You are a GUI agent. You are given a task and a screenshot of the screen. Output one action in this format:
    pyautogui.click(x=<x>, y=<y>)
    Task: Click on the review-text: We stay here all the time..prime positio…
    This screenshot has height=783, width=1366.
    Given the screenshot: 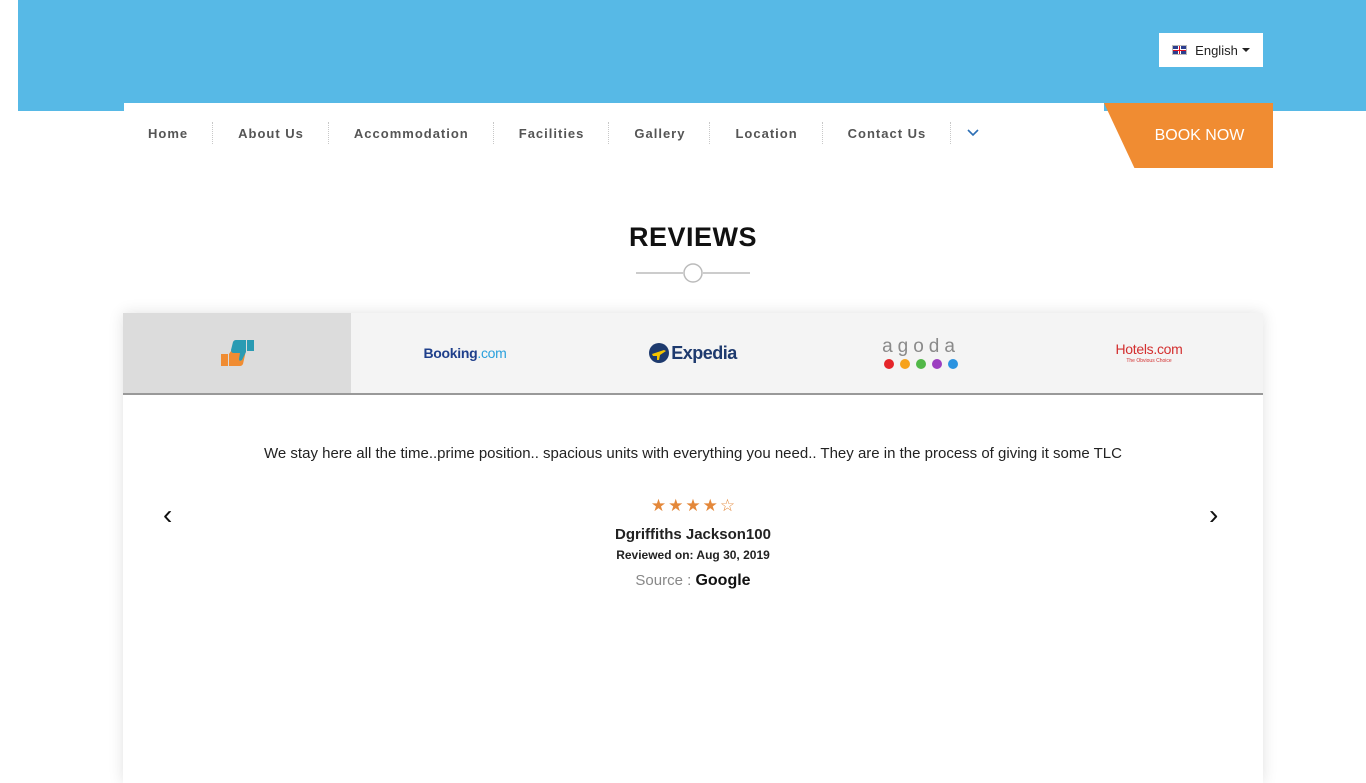 What is the action you would take?
    pyautogui.click(x=693, y=453)
    